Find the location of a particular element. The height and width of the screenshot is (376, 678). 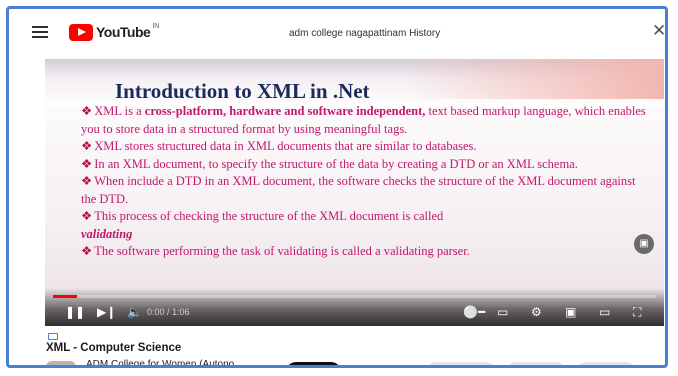

fullscreen-icon: ⛶ is located at coordinates (637, 312).